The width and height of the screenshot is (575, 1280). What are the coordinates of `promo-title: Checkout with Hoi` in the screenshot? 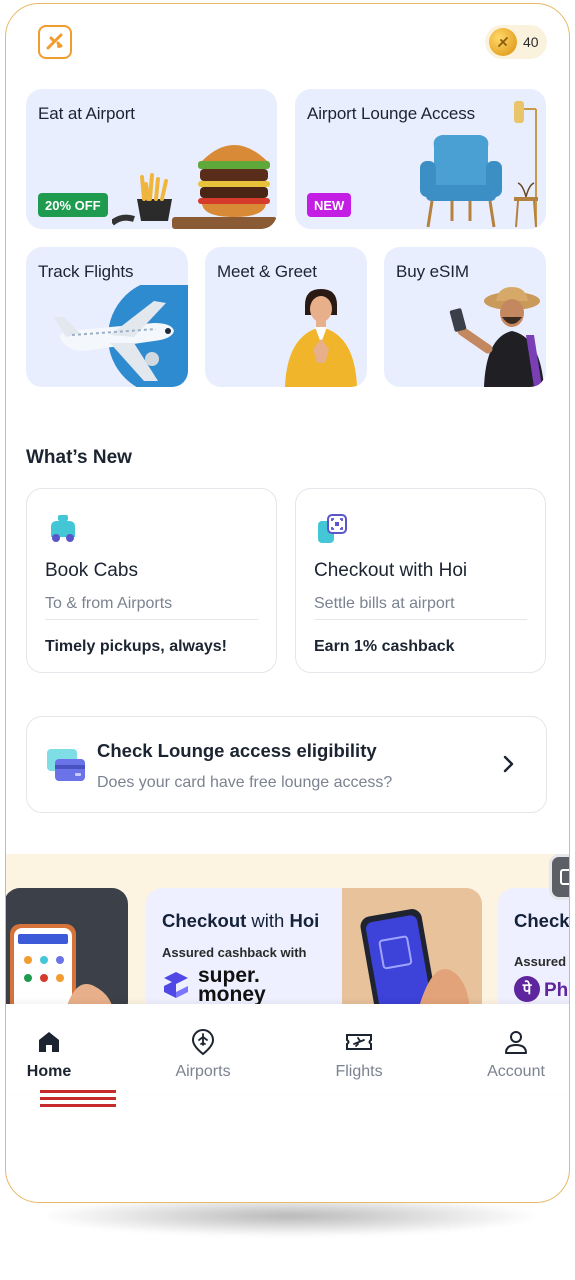 It's located at (241, 920).